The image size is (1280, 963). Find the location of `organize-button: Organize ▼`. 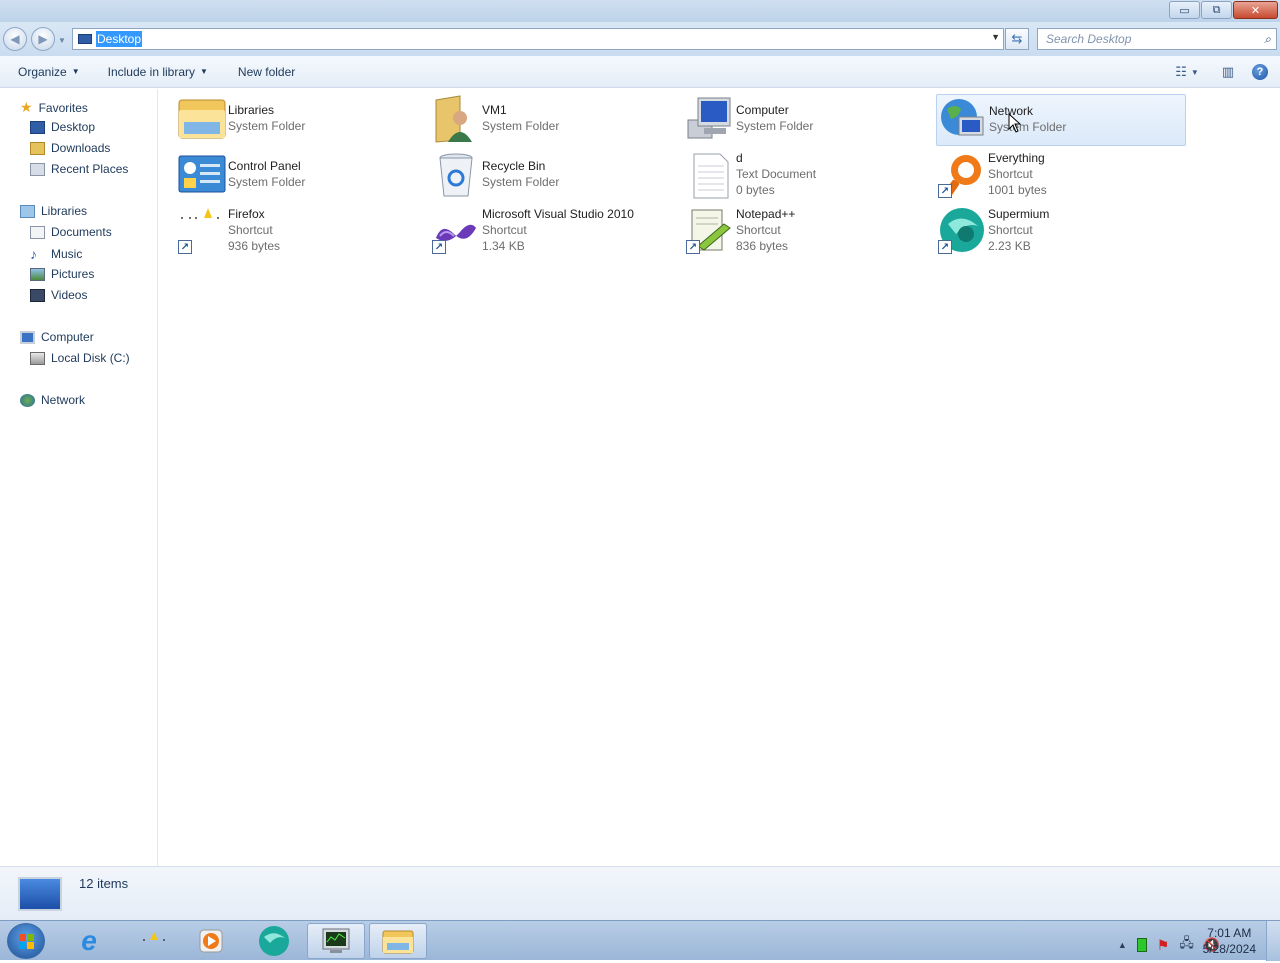

organize-button: Organize ▼ is located at coordinates (49, 72).